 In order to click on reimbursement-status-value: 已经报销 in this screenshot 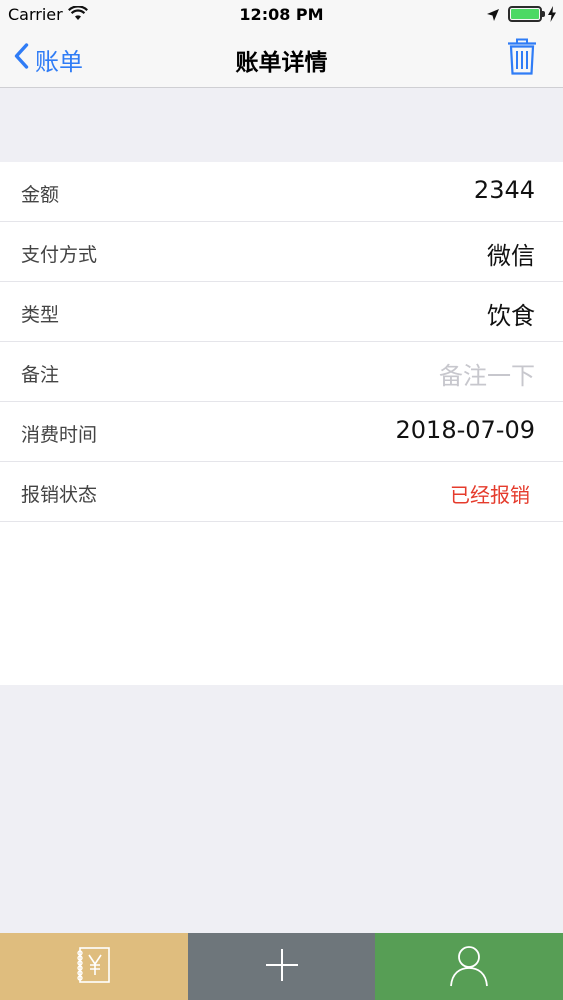, I will do `click(490, 495)`.